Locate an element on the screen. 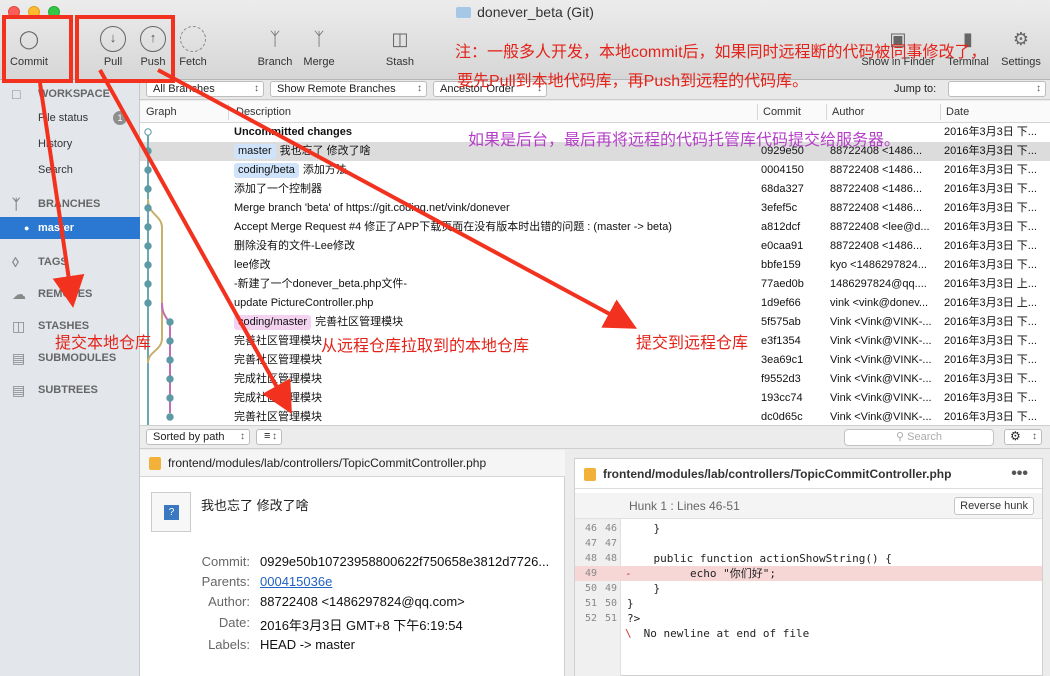  row-description: 完善社区管理模块 is located at coordinates (278, 417).